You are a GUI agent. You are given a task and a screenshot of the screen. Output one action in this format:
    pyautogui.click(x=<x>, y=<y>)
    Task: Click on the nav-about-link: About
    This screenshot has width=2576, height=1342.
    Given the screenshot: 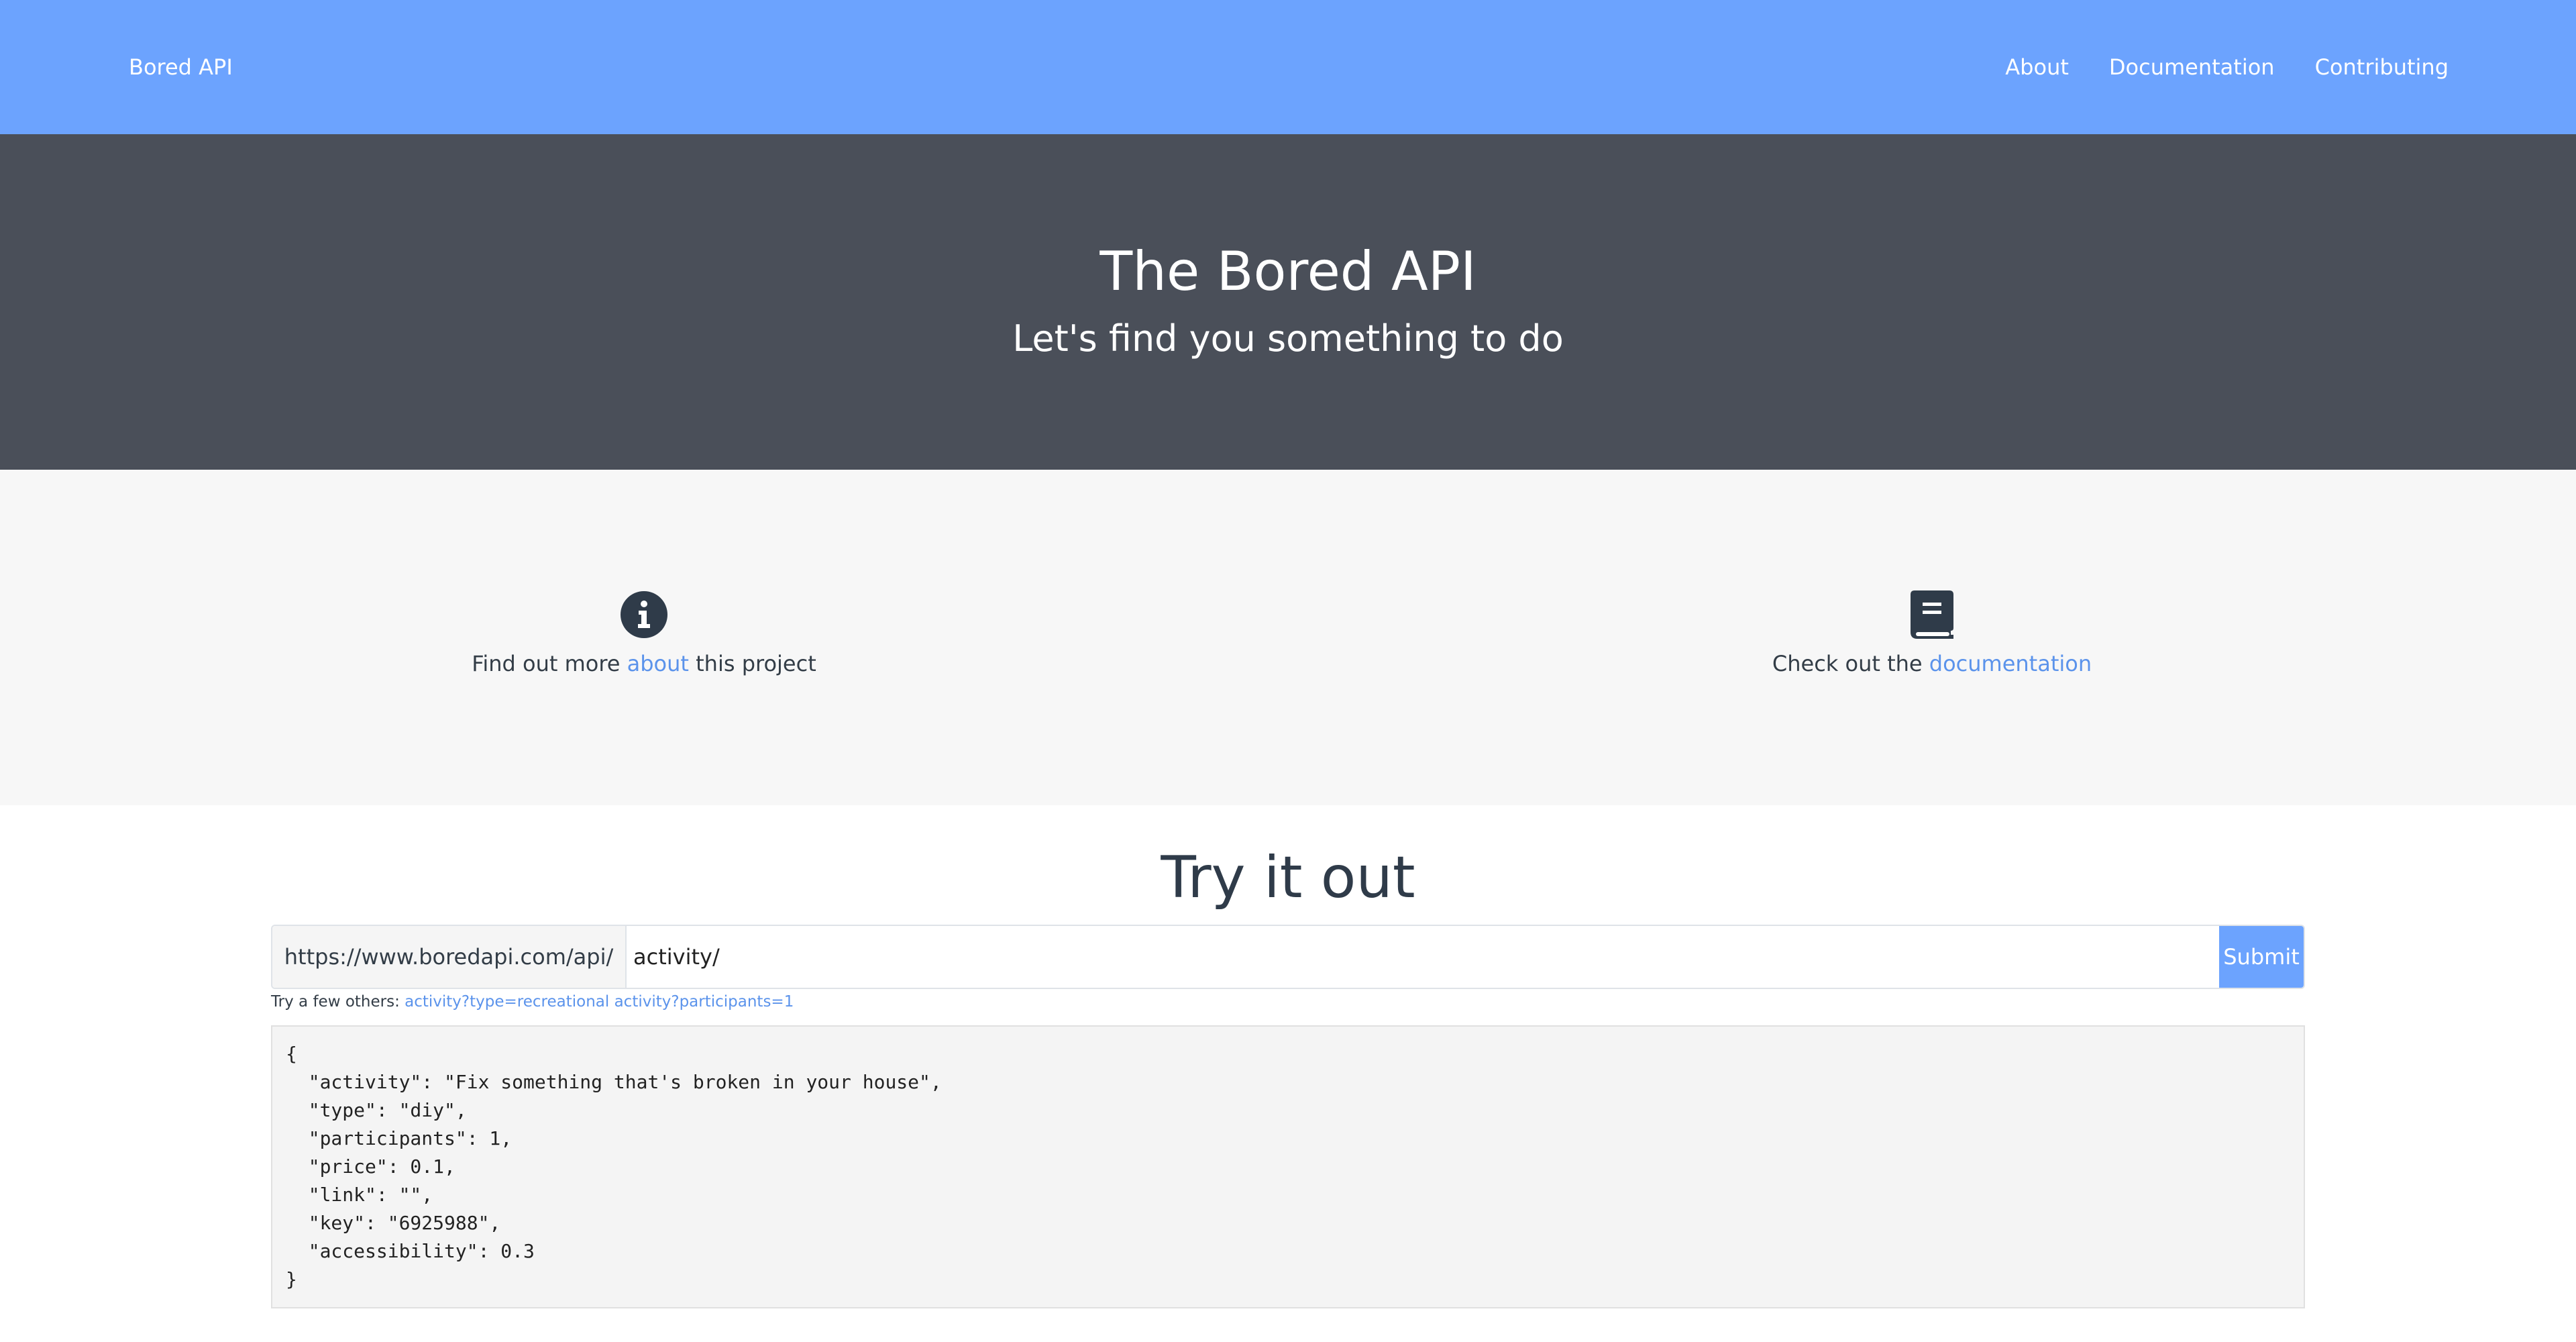 What is the action you would take?
    pyautogui.click(x=2037, y=67)
    